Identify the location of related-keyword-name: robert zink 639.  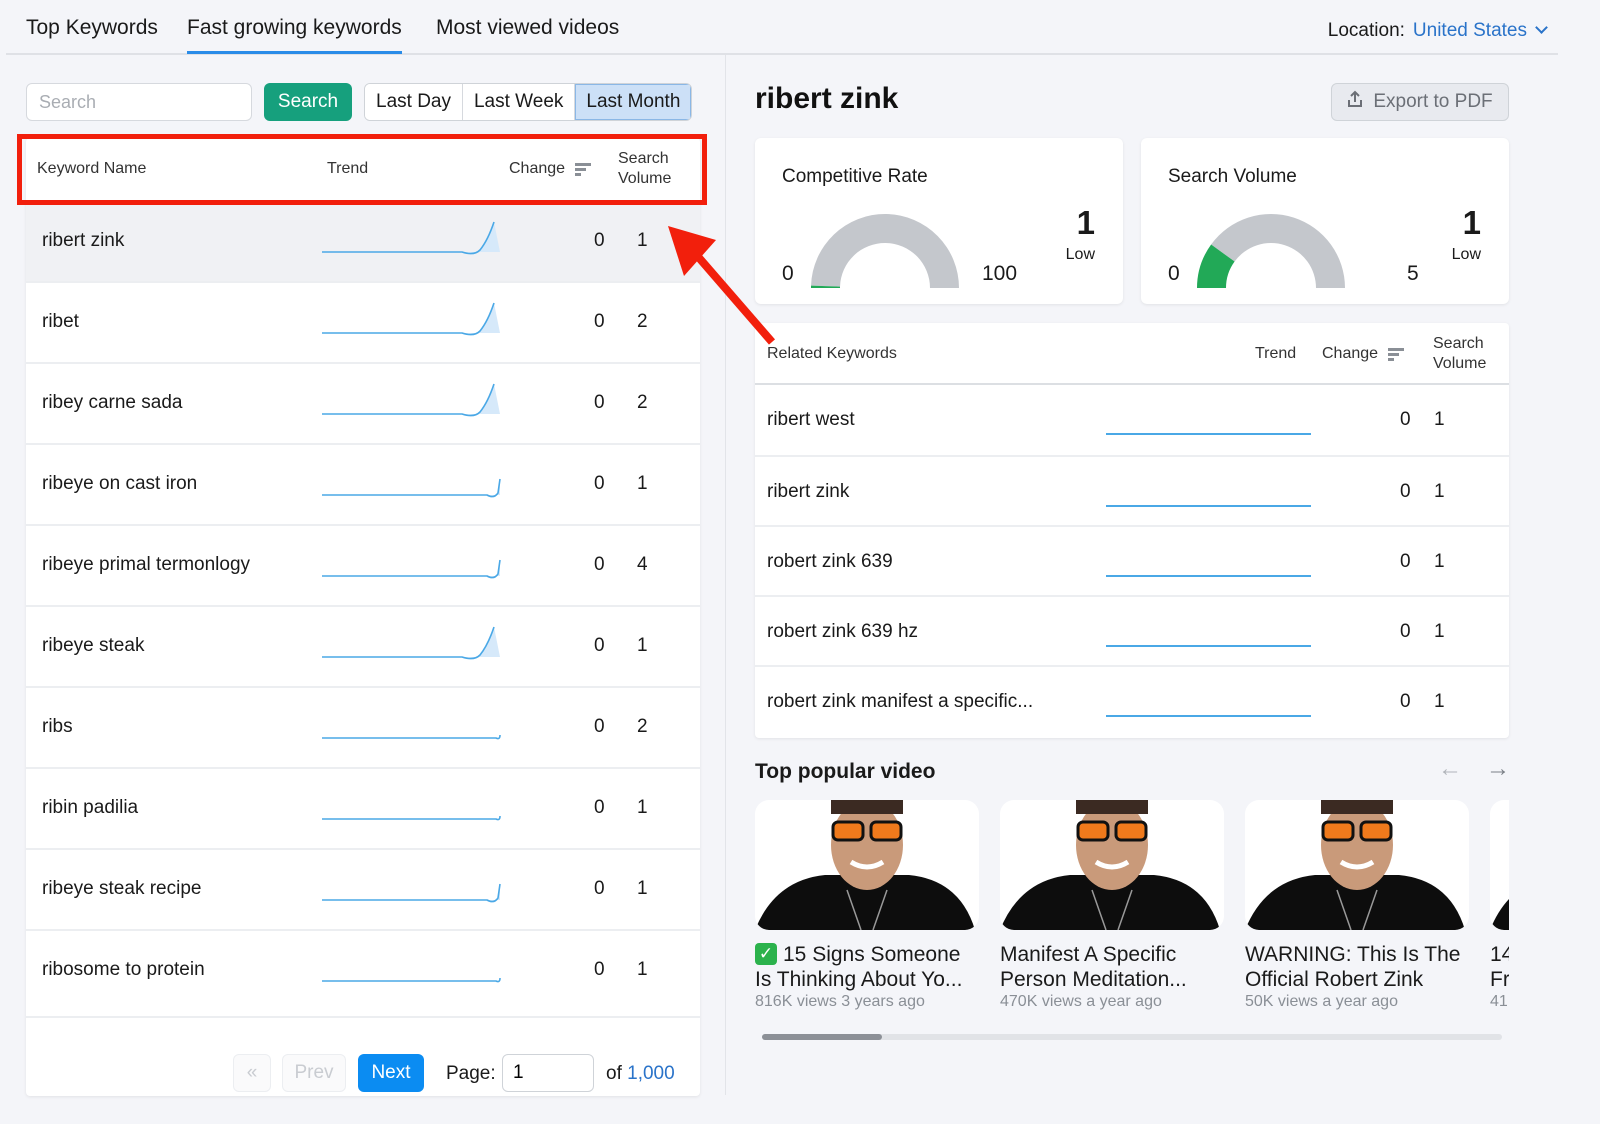
(830, 562).